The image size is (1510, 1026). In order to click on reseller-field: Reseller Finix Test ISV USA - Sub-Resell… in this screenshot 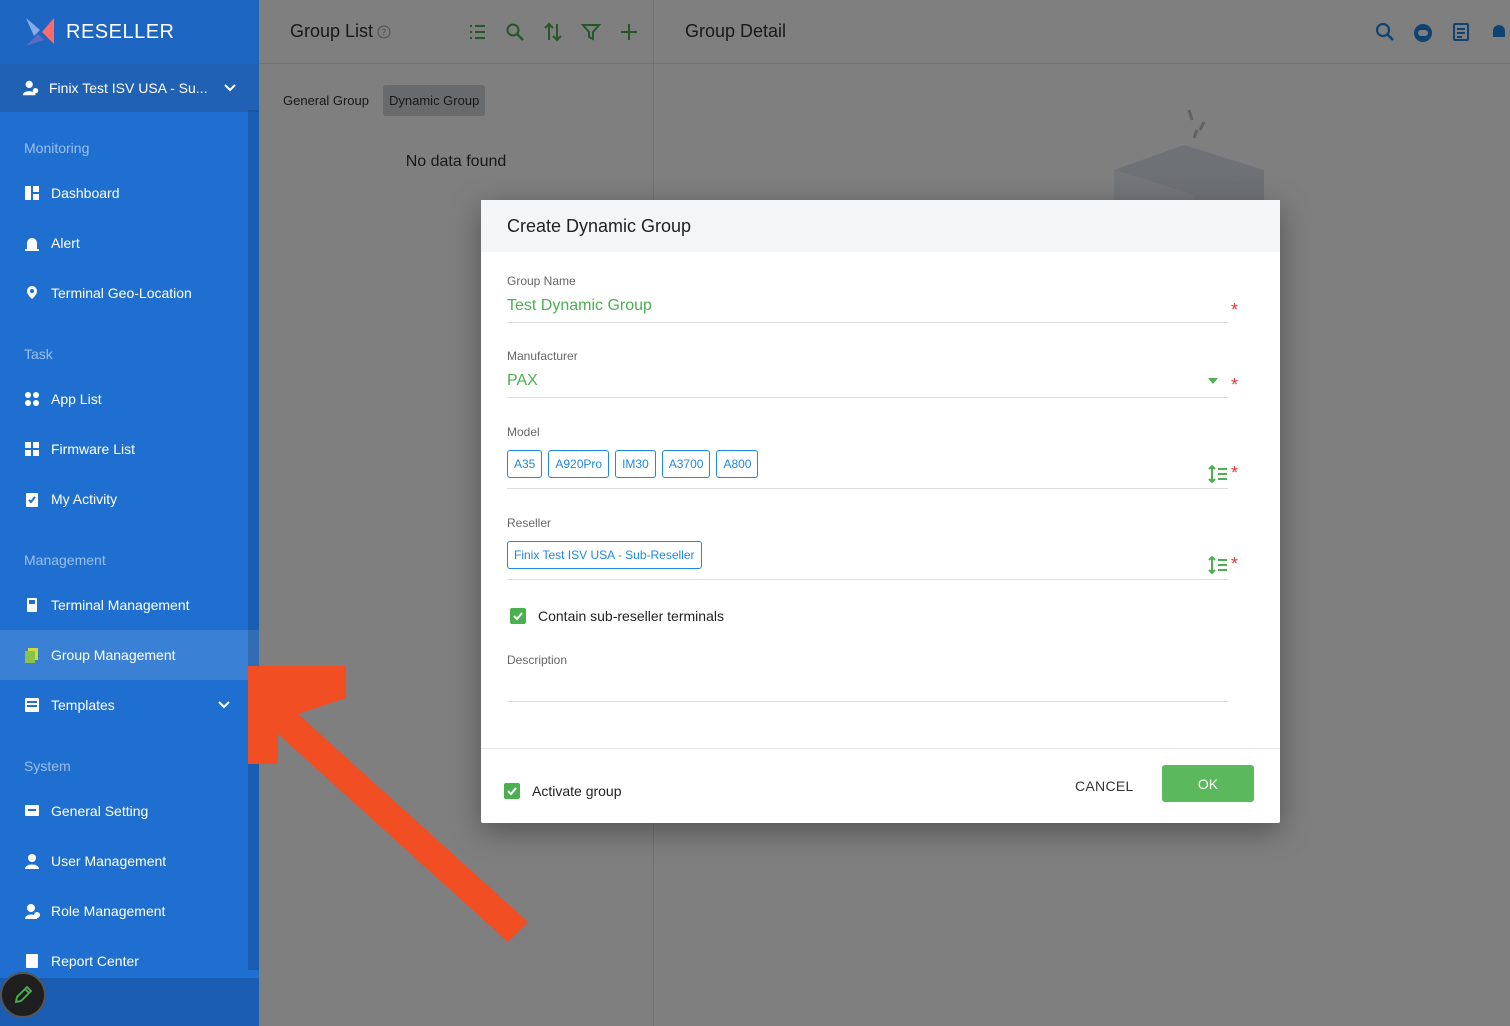, I will do `click(880, 548)`.